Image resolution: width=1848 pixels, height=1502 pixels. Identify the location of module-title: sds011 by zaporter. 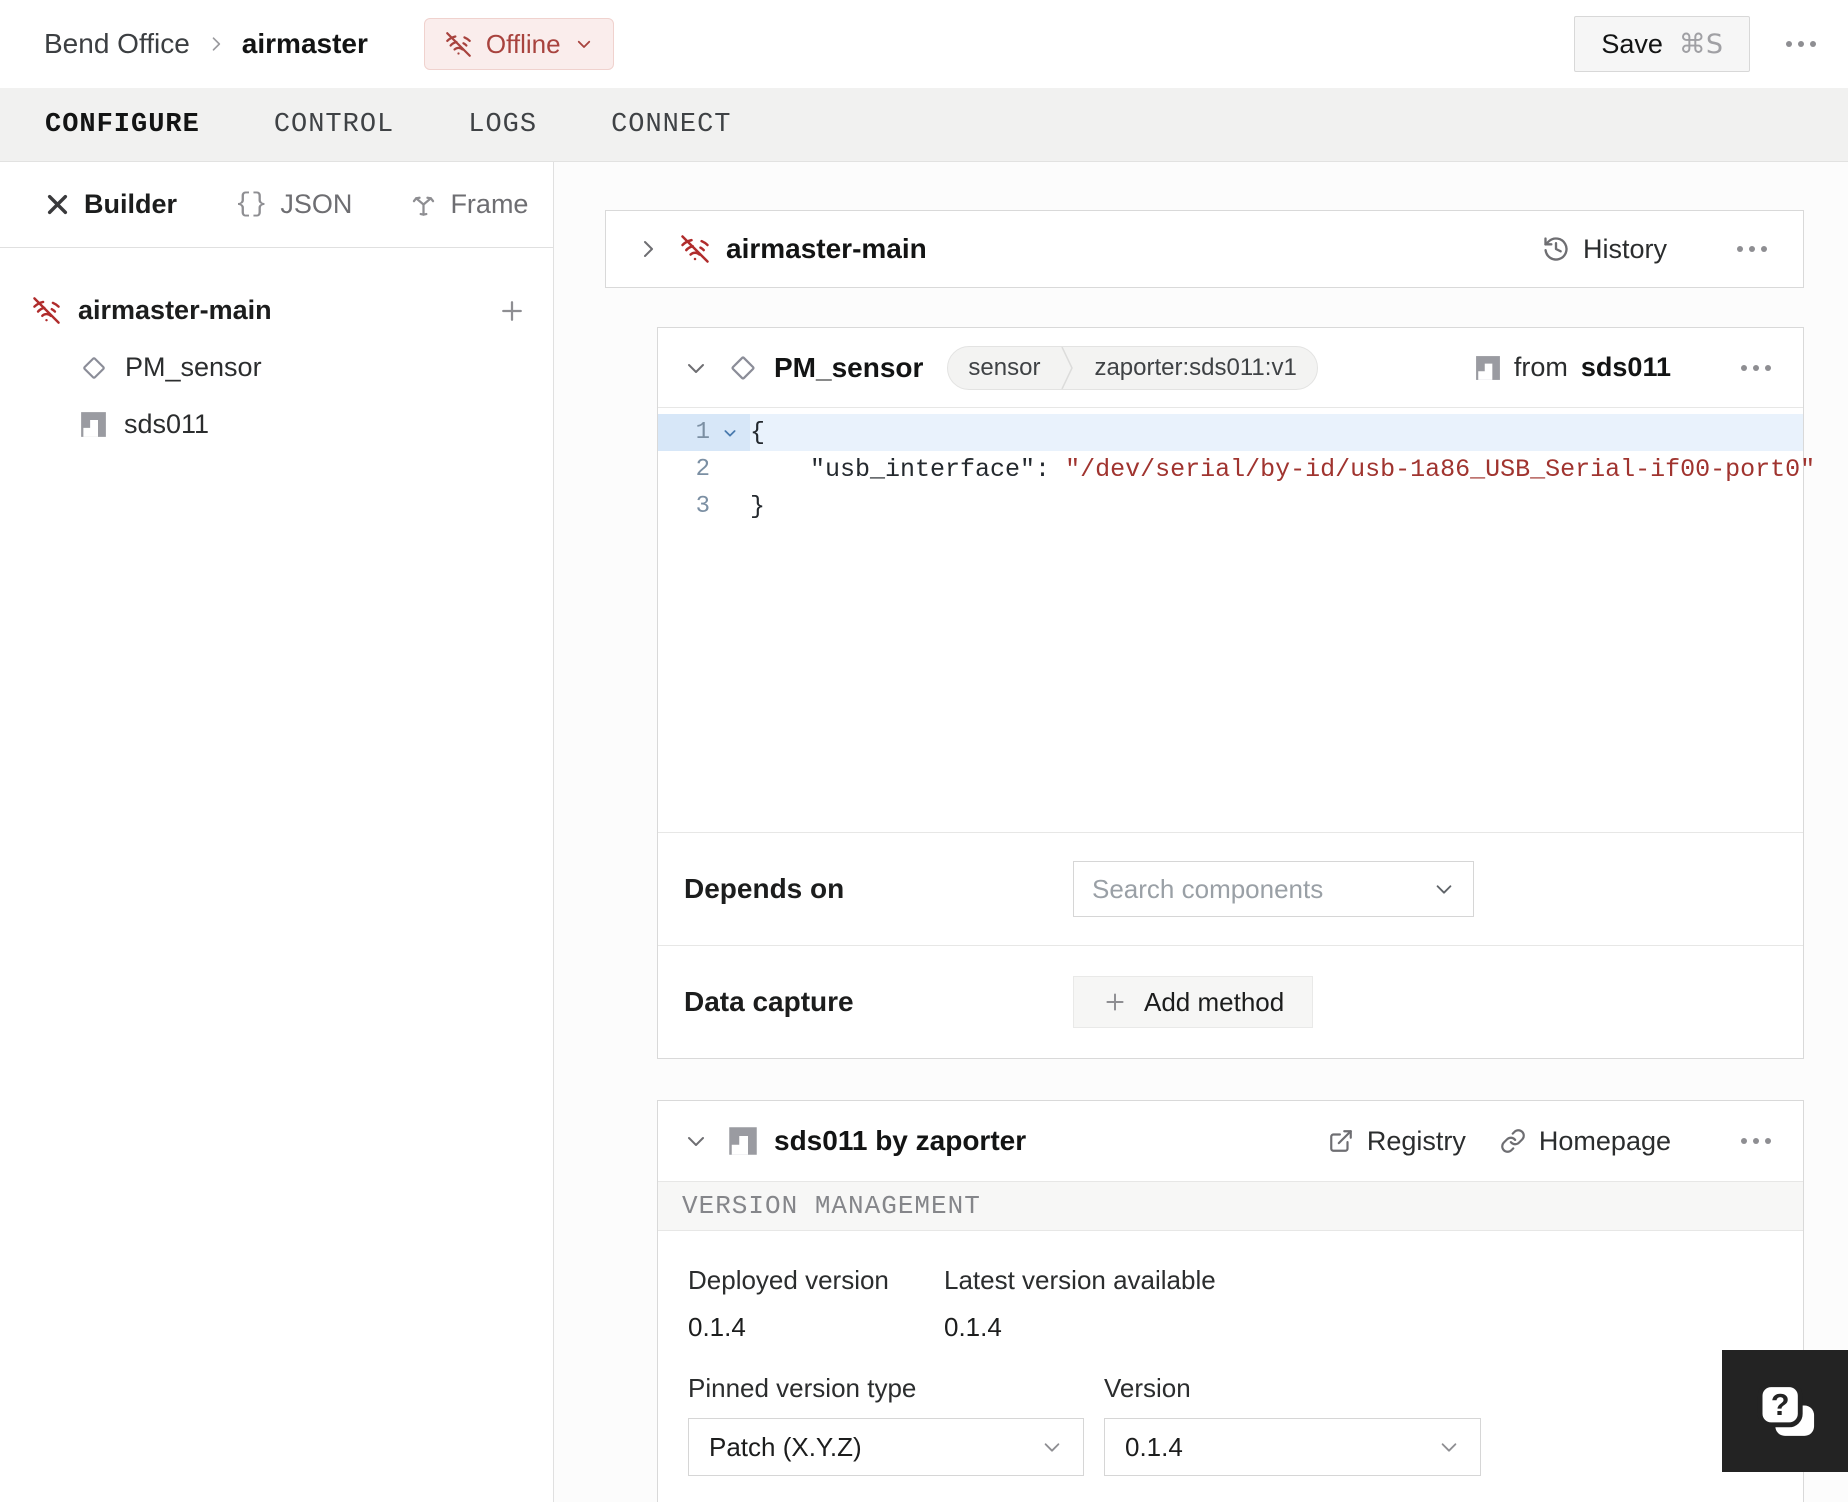
(900, 1140).